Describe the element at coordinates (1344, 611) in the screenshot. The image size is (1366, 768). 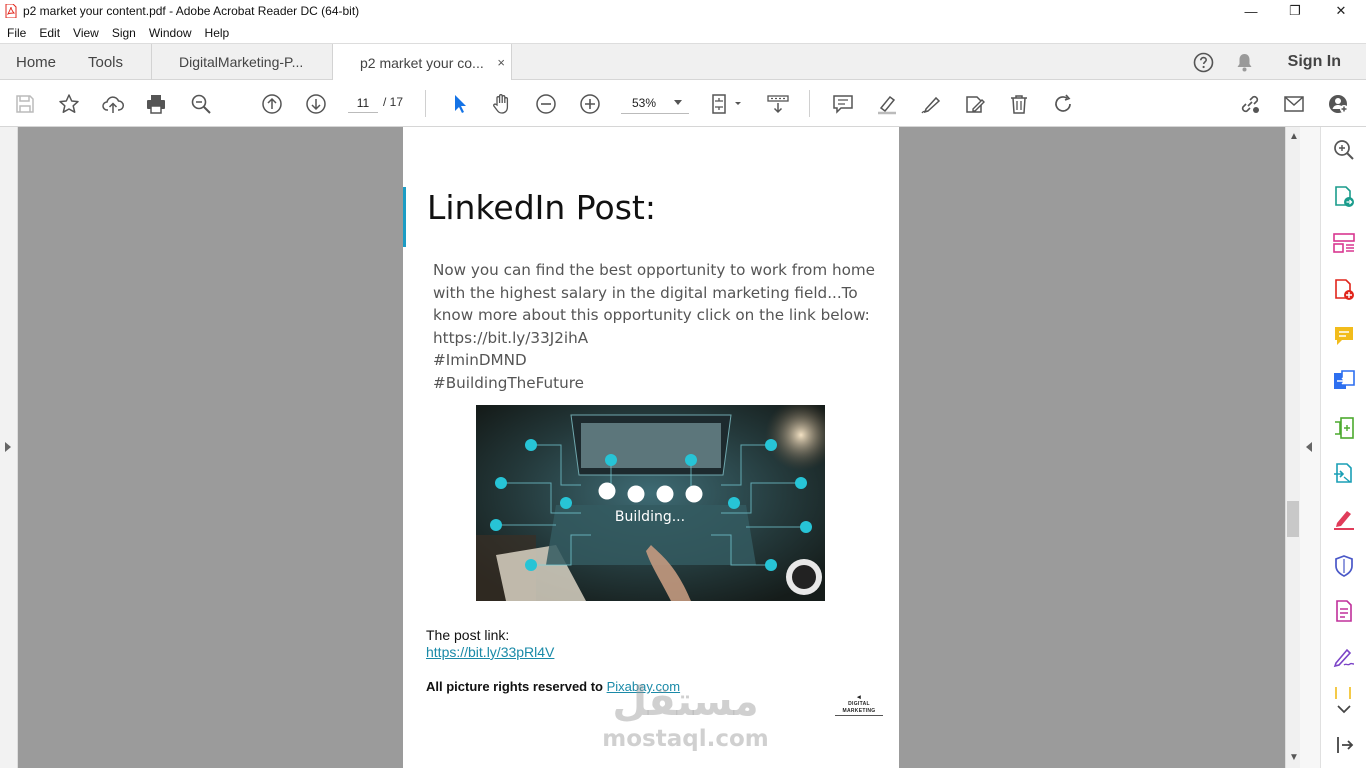
I see `tool-scan-ocr` at that location.